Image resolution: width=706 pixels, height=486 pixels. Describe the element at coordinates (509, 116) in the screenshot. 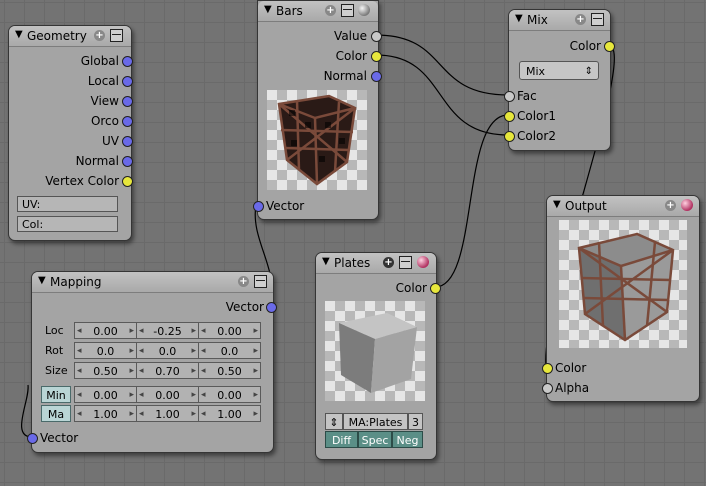

I see `input-socket-color1` at that location.